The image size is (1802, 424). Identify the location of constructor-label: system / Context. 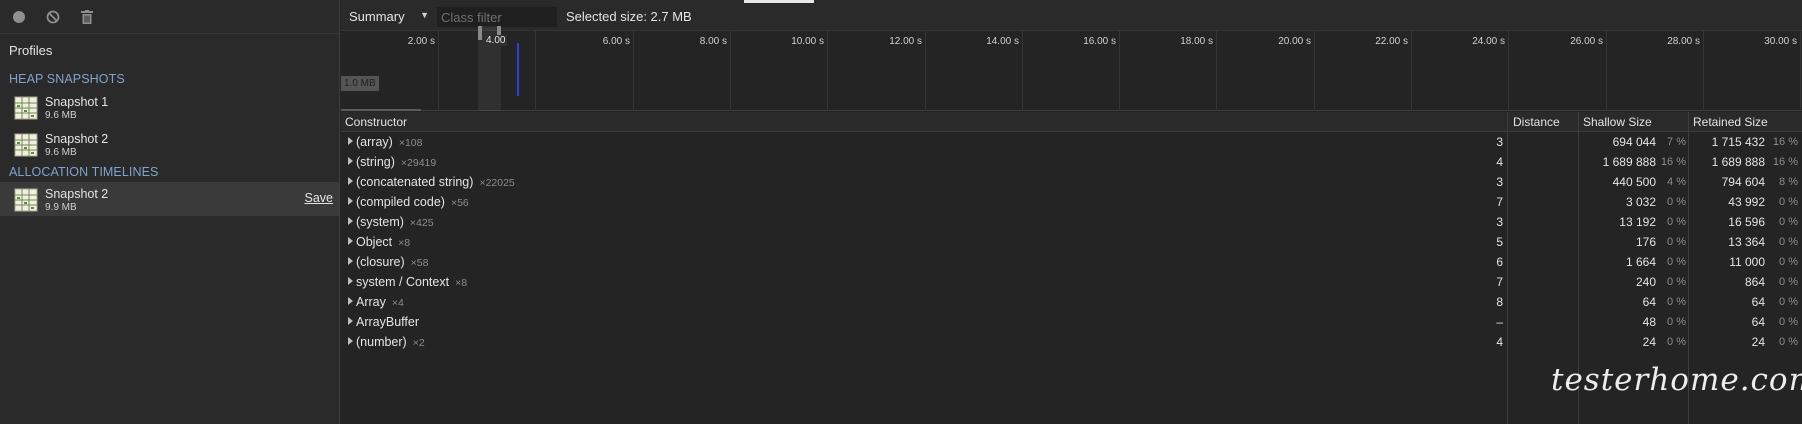
(403, 282).